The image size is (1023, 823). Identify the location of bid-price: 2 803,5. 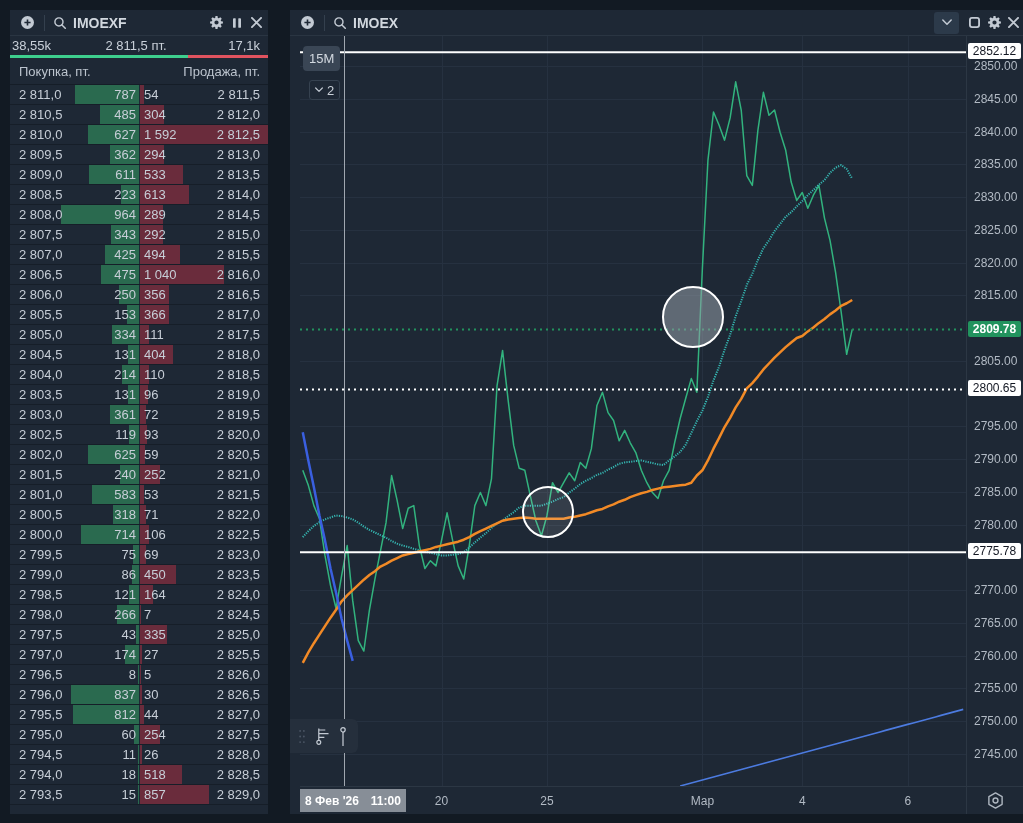
(41, 394).